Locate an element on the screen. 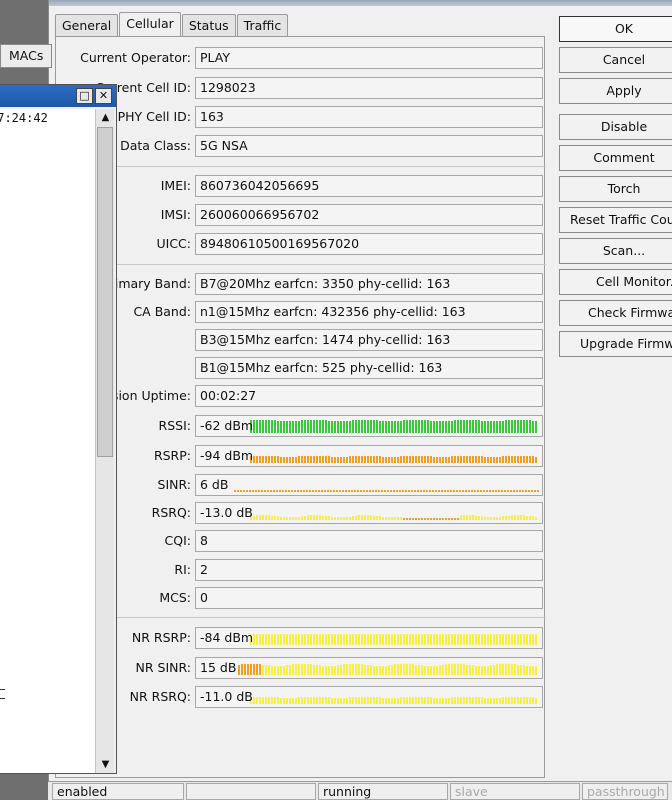 Image resolution: width=672 pixels, height=800 pixels. value-text: B3@15Mhz earfcn: 1474 phy-cellid: 163 is located at coordinates (325, 339).